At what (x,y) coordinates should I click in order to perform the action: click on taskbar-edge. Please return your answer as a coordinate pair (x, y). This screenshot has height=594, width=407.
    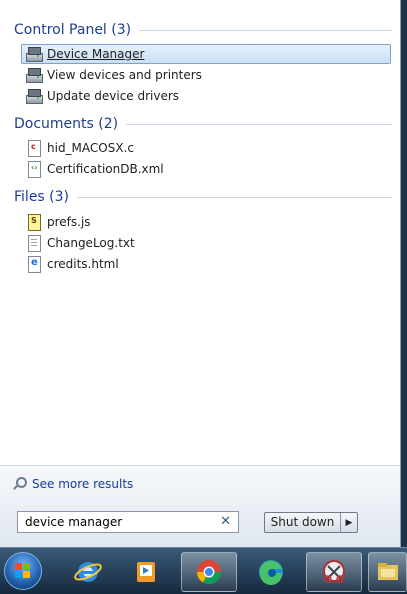
    Looking at the image, I should click on (271, 572).